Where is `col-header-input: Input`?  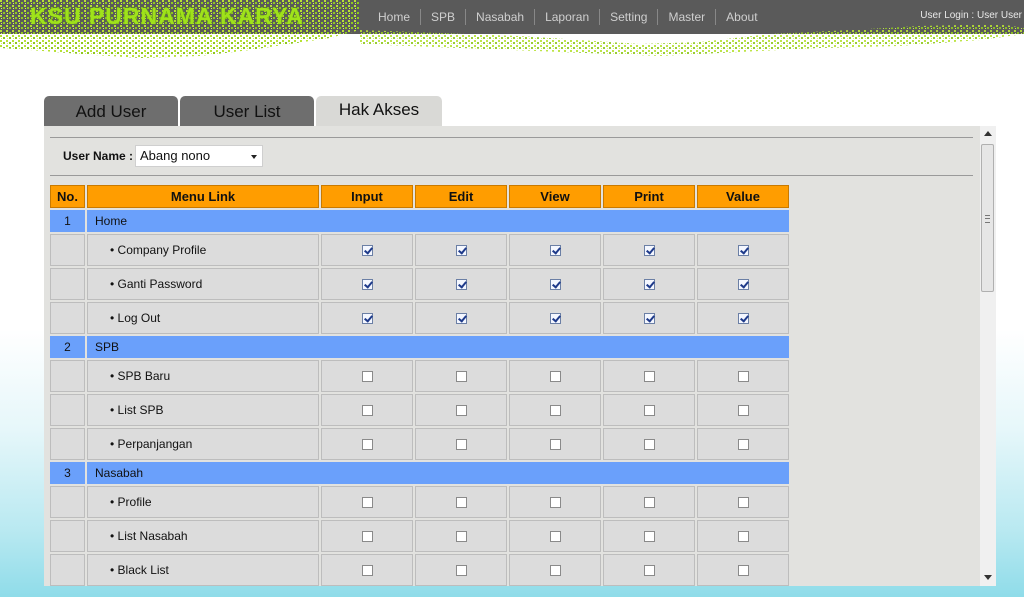
col-header-input: Input is located at coordinates (367, 196).